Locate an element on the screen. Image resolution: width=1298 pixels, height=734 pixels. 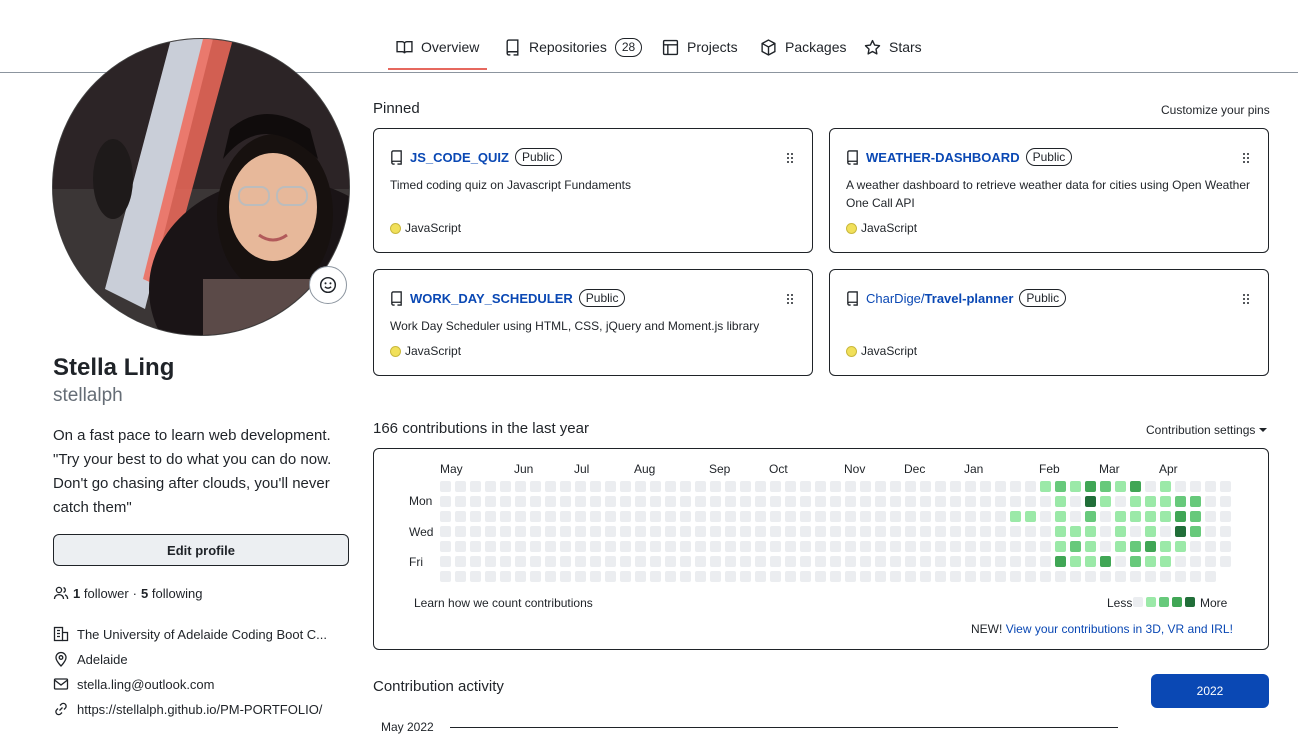
contribution-settings-dropdown: Contribution settings is located at coordinates (1207, 430).